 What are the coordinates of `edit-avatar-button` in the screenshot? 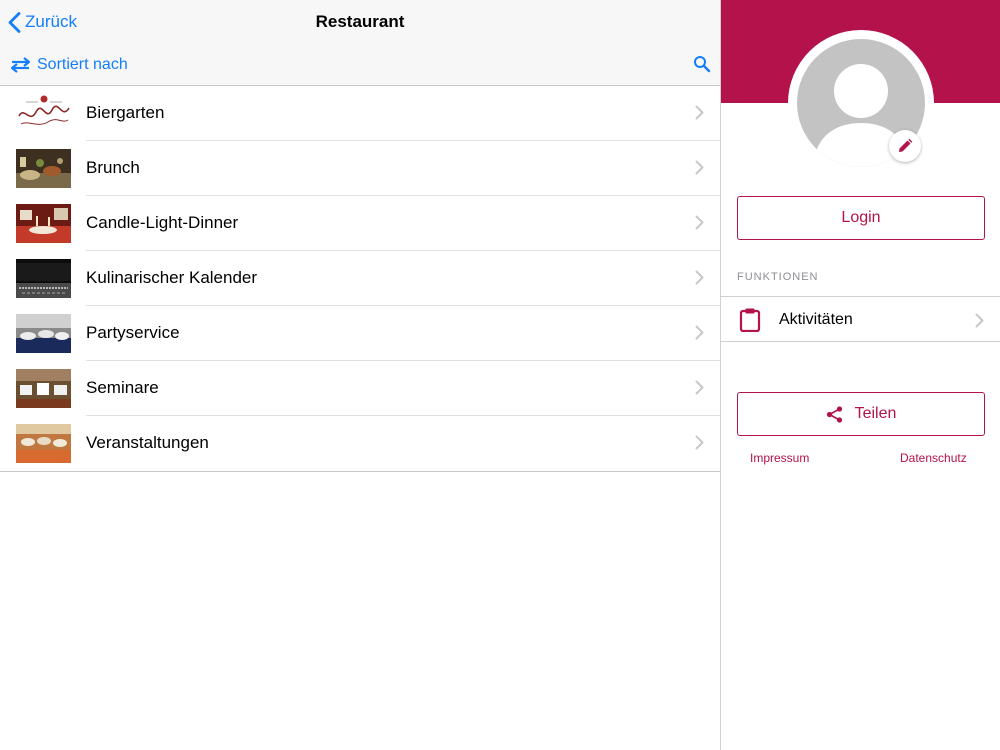 It's located at (905, 146).